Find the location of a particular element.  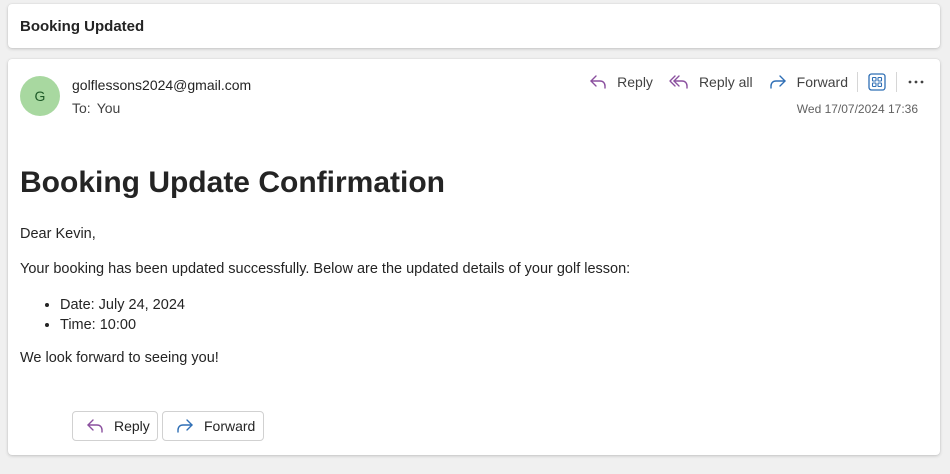

sender-avatar: G is located at coordinates (40, 96).